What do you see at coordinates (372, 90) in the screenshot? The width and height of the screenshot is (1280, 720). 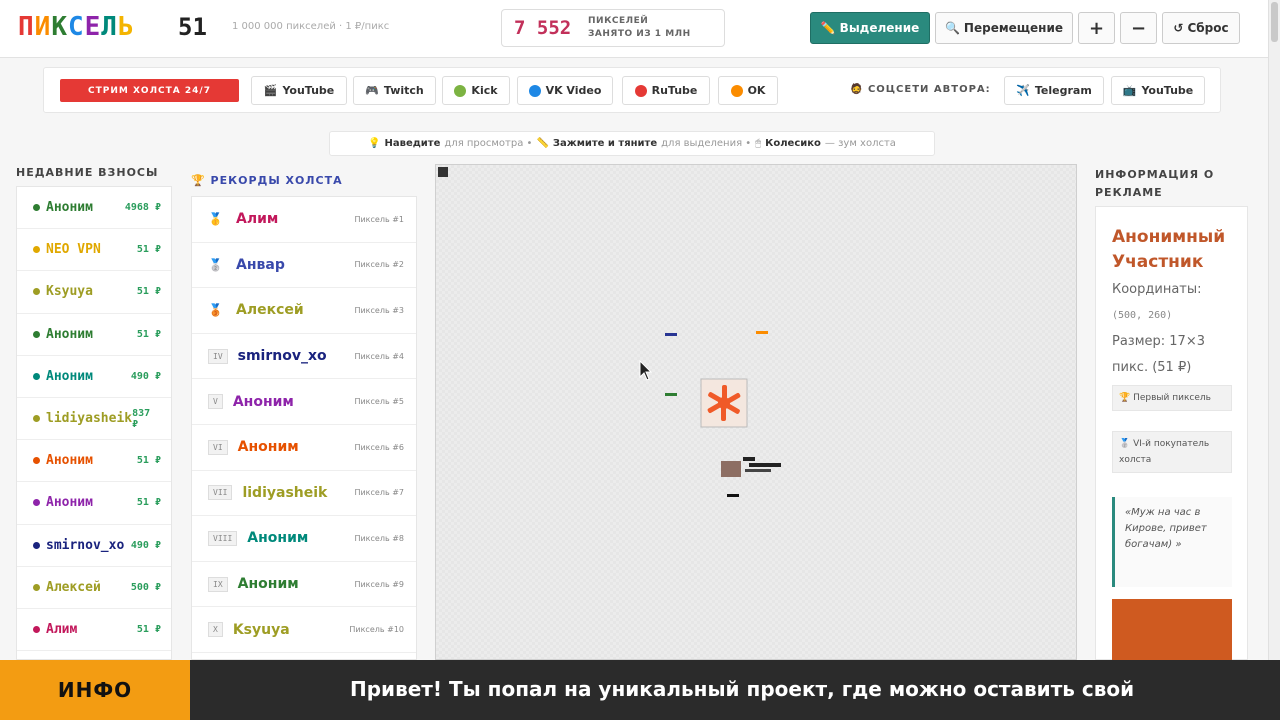 I see `gamepad-icon: 🎮` at bounding box center [372, 90].